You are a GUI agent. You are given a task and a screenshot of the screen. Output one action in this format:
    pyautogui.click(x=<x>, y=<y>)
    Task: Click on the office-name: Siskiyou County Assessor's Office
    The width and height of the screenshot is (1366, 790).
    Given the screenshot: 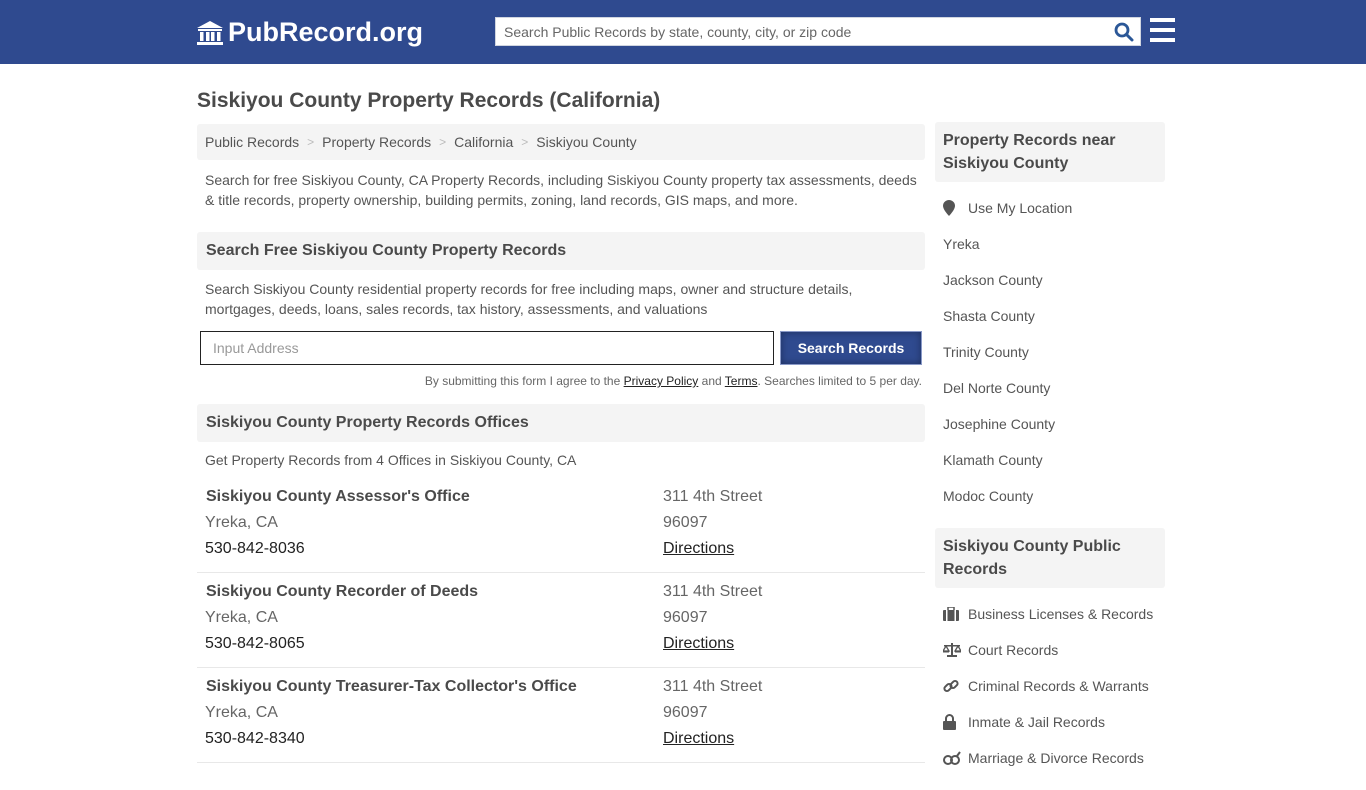 What is the action you would take?
    pyautogui.click(x=338, y=496)
    